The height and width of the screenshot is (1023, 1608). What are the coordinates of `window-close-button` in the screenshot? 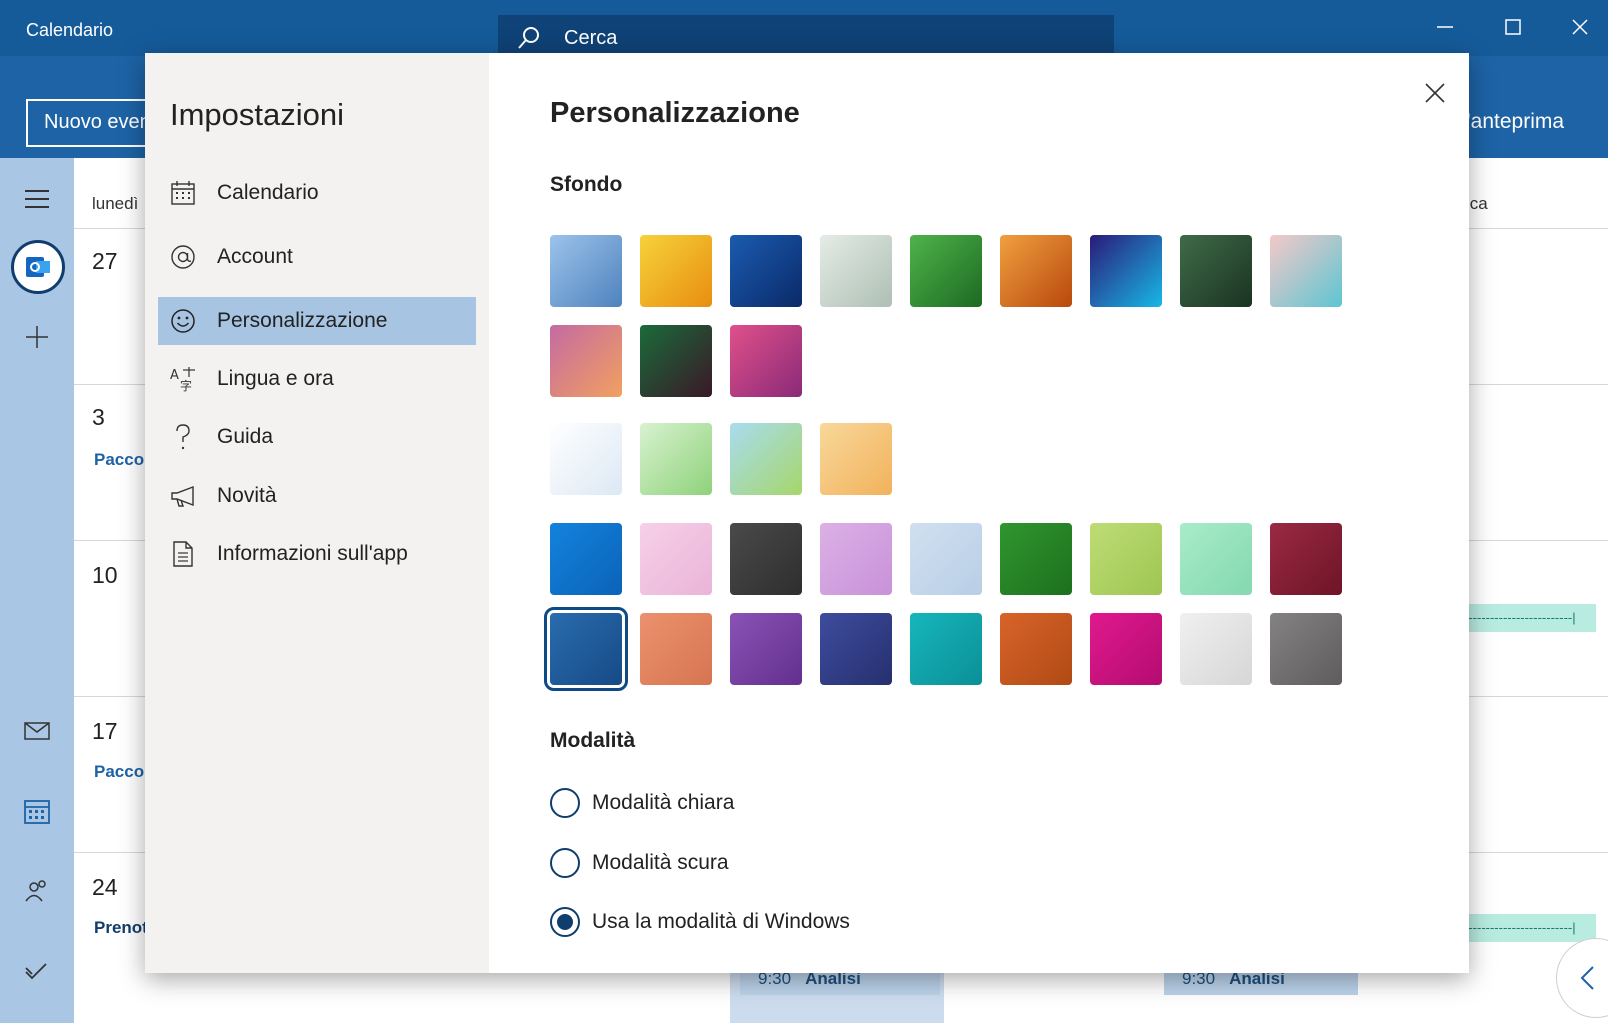 It's located at (1580, 27).